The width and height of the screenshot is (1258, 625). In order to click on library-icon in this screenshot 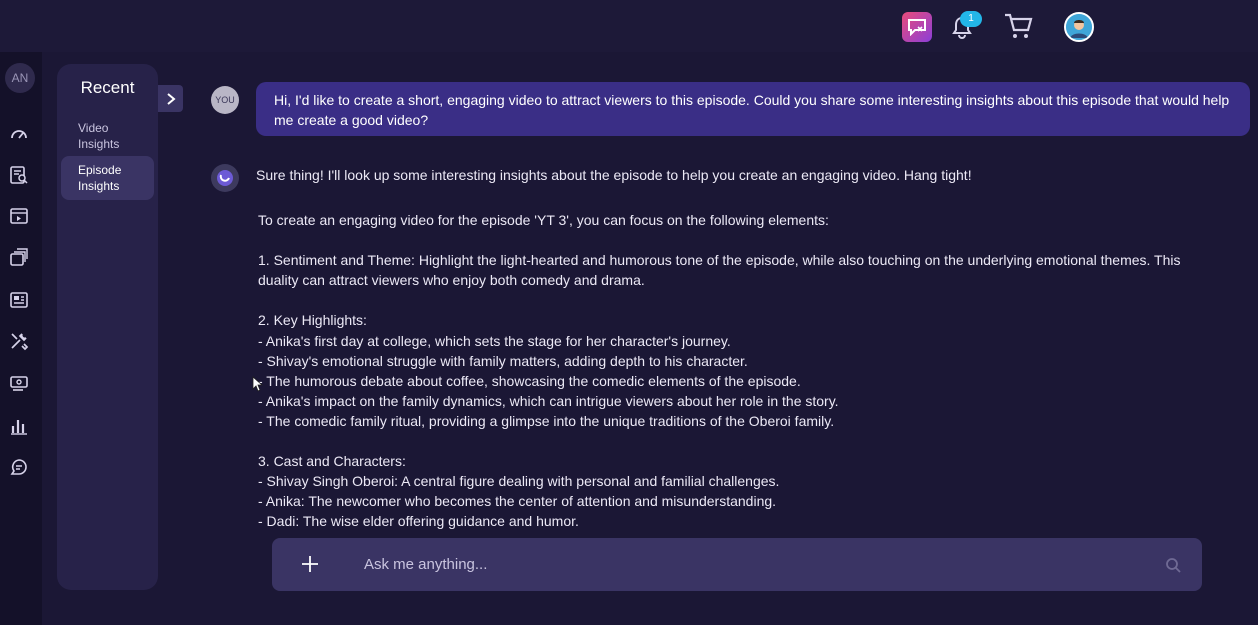, I will do `click(19, 257)`.